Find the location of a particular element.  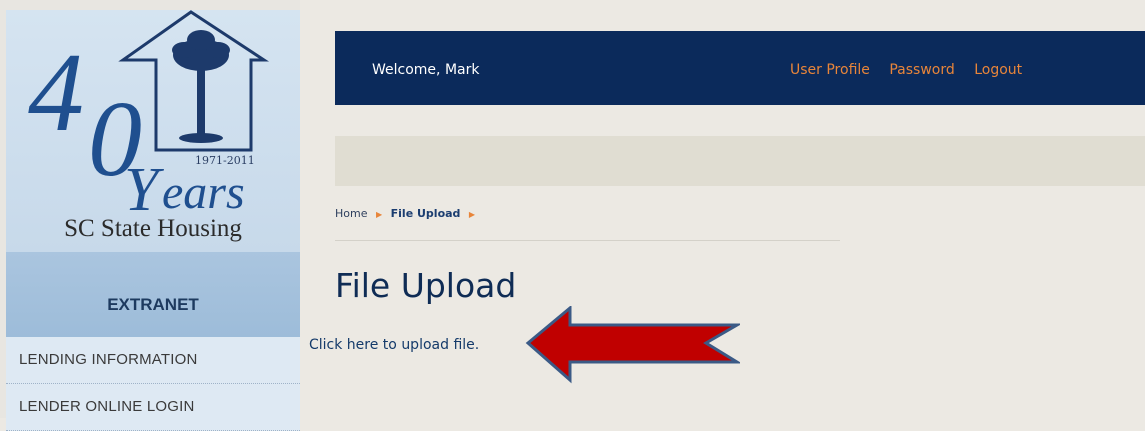

sidebar-item-lending-information: LENDING INFORMATION is located at coordinates (153, 360).